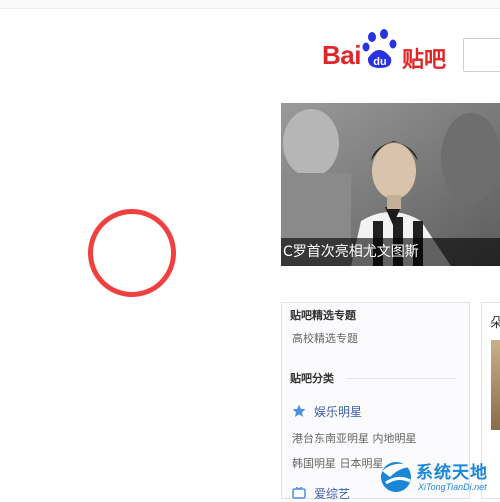 Image resolution: width=500 pixels, height=502 pixels. What do you see at coordinates (396, 477) in the screenshot?
I see `watermark-logo-icon` at bounding box center [396, 477].